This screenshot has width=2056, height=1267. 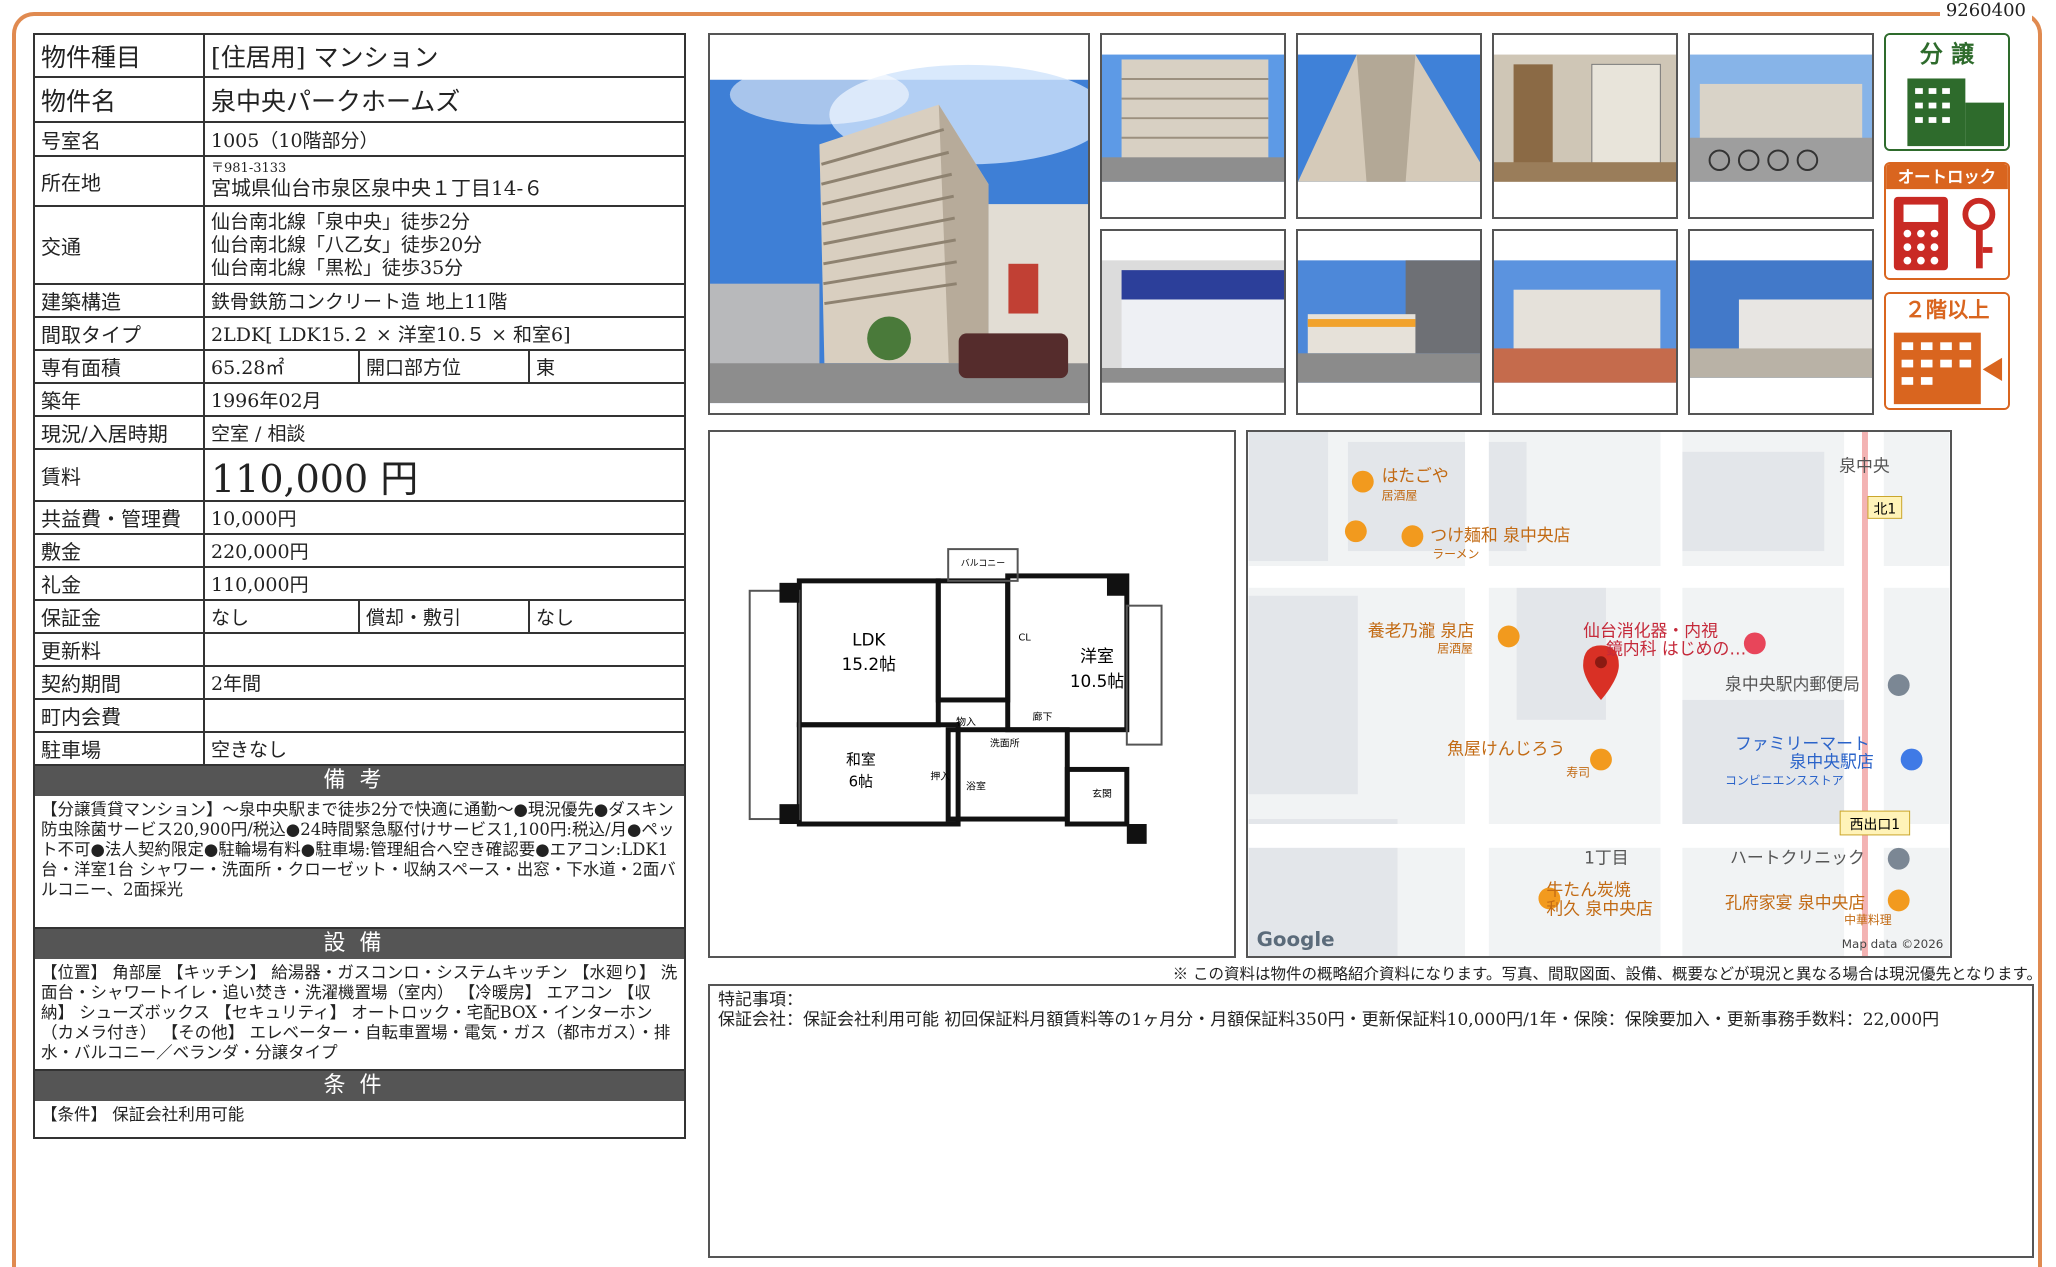 I want to click on row-guarantee: 保証金 なし 償却・敷引 なし, so click(x=359, y=617).